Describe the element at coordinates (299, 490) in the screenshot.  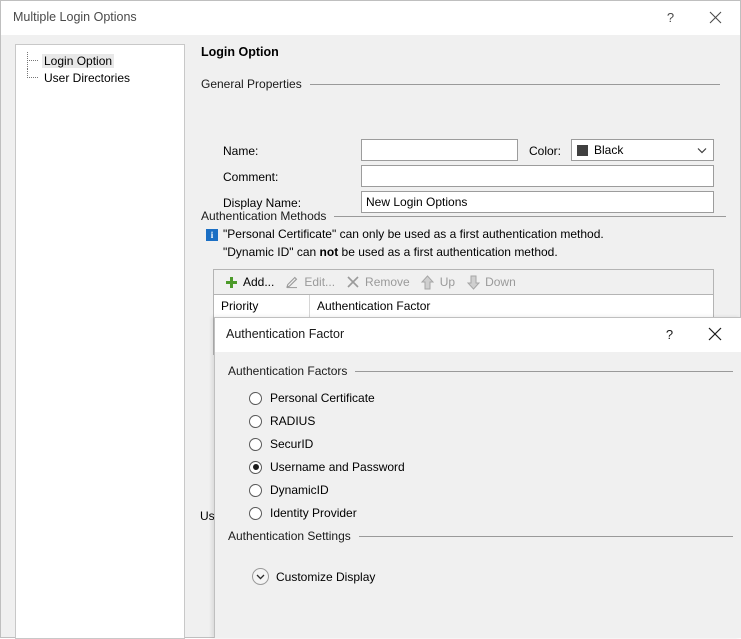
I see `radio-label: DynamicID` at that location.